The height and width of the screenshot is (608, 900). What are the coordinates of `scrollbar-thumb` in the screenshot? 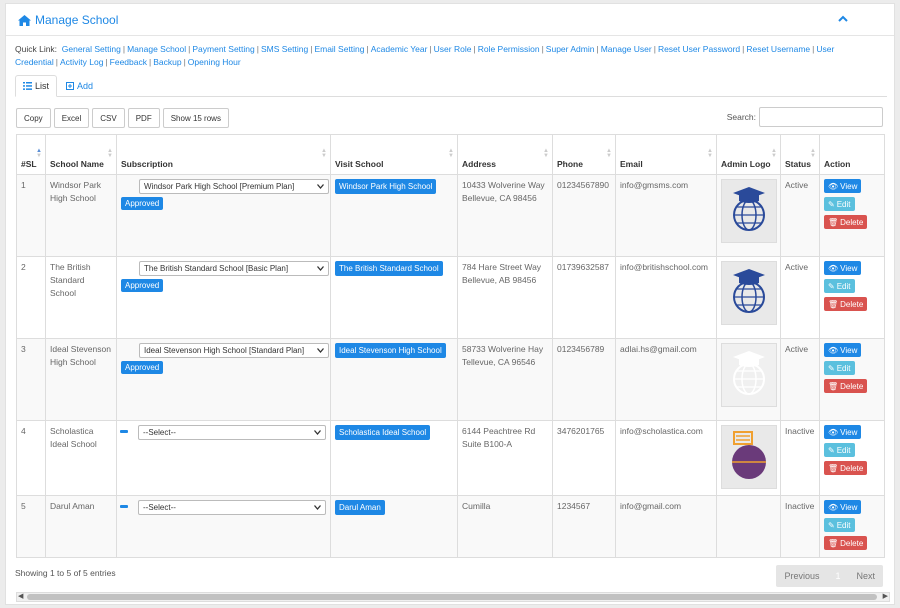 It's located at (452, 597).